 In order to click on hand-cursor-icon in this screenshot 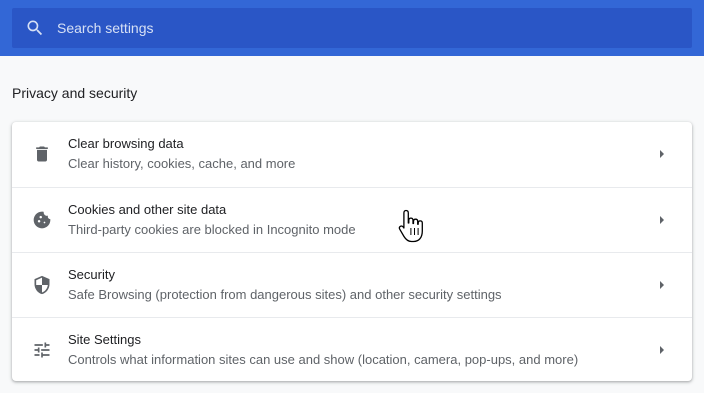, I will do `click(410, 226)`.